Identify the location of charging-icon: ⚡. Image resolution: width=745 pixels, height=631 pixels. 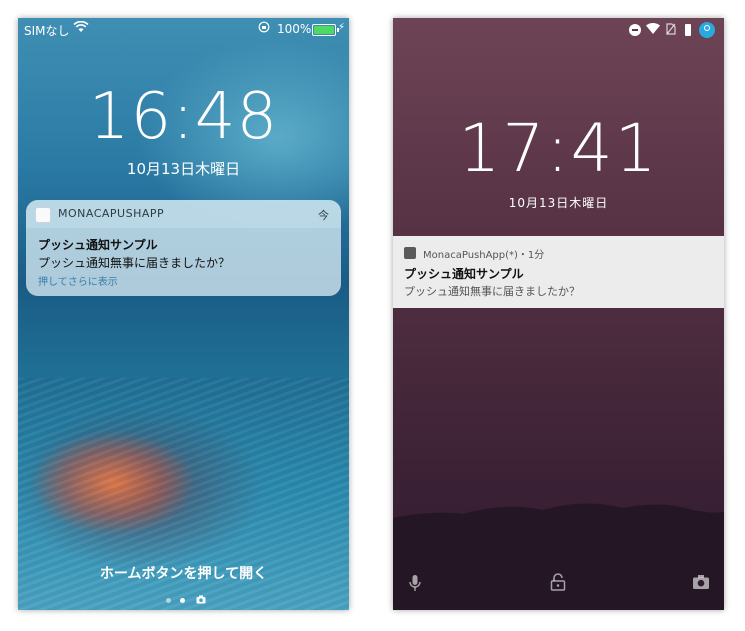
(342, 27).